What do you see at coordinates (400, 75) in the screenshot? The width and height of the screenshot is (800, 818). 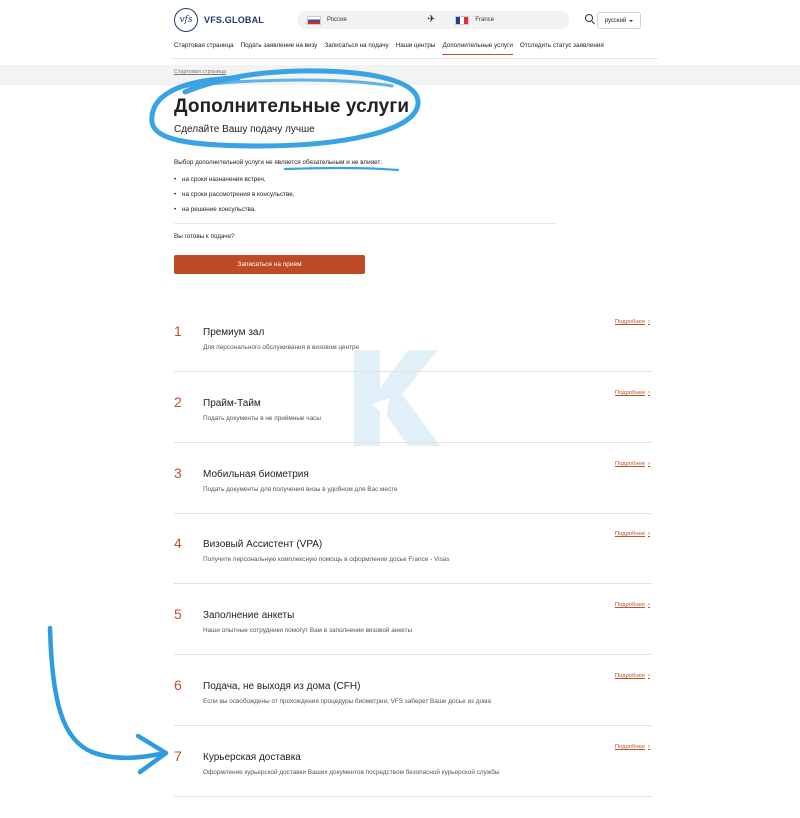 I see `breadcrumb-bar` at bounding box center [400, 75].